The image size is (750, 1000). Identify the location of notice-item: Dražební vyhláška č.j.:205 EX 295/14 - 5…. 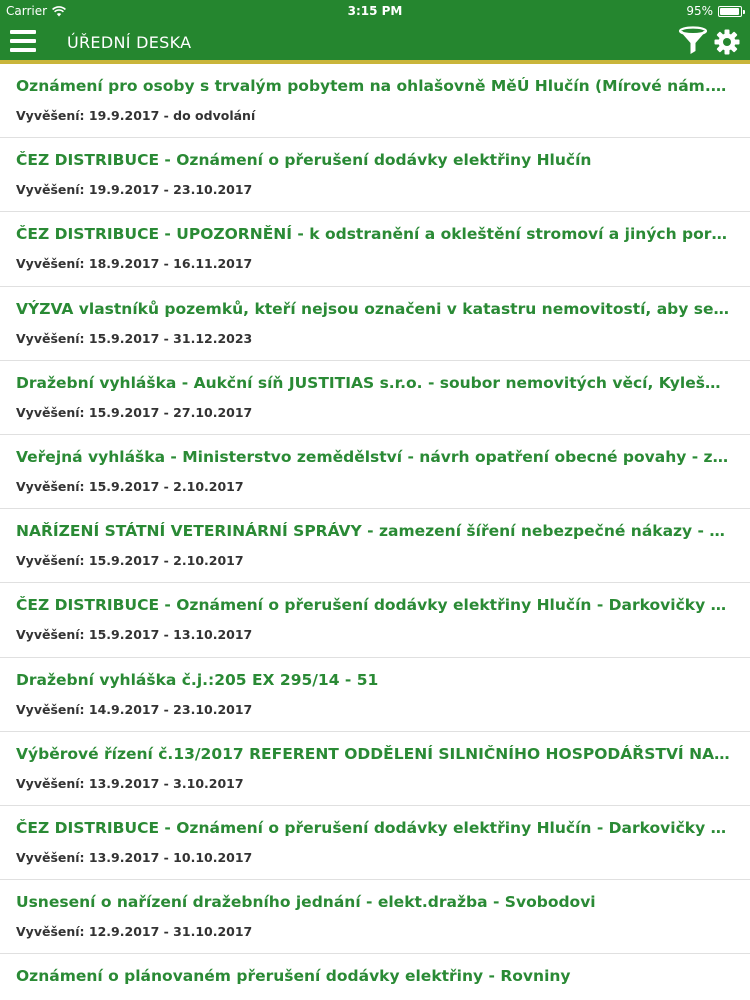
(375, 694).